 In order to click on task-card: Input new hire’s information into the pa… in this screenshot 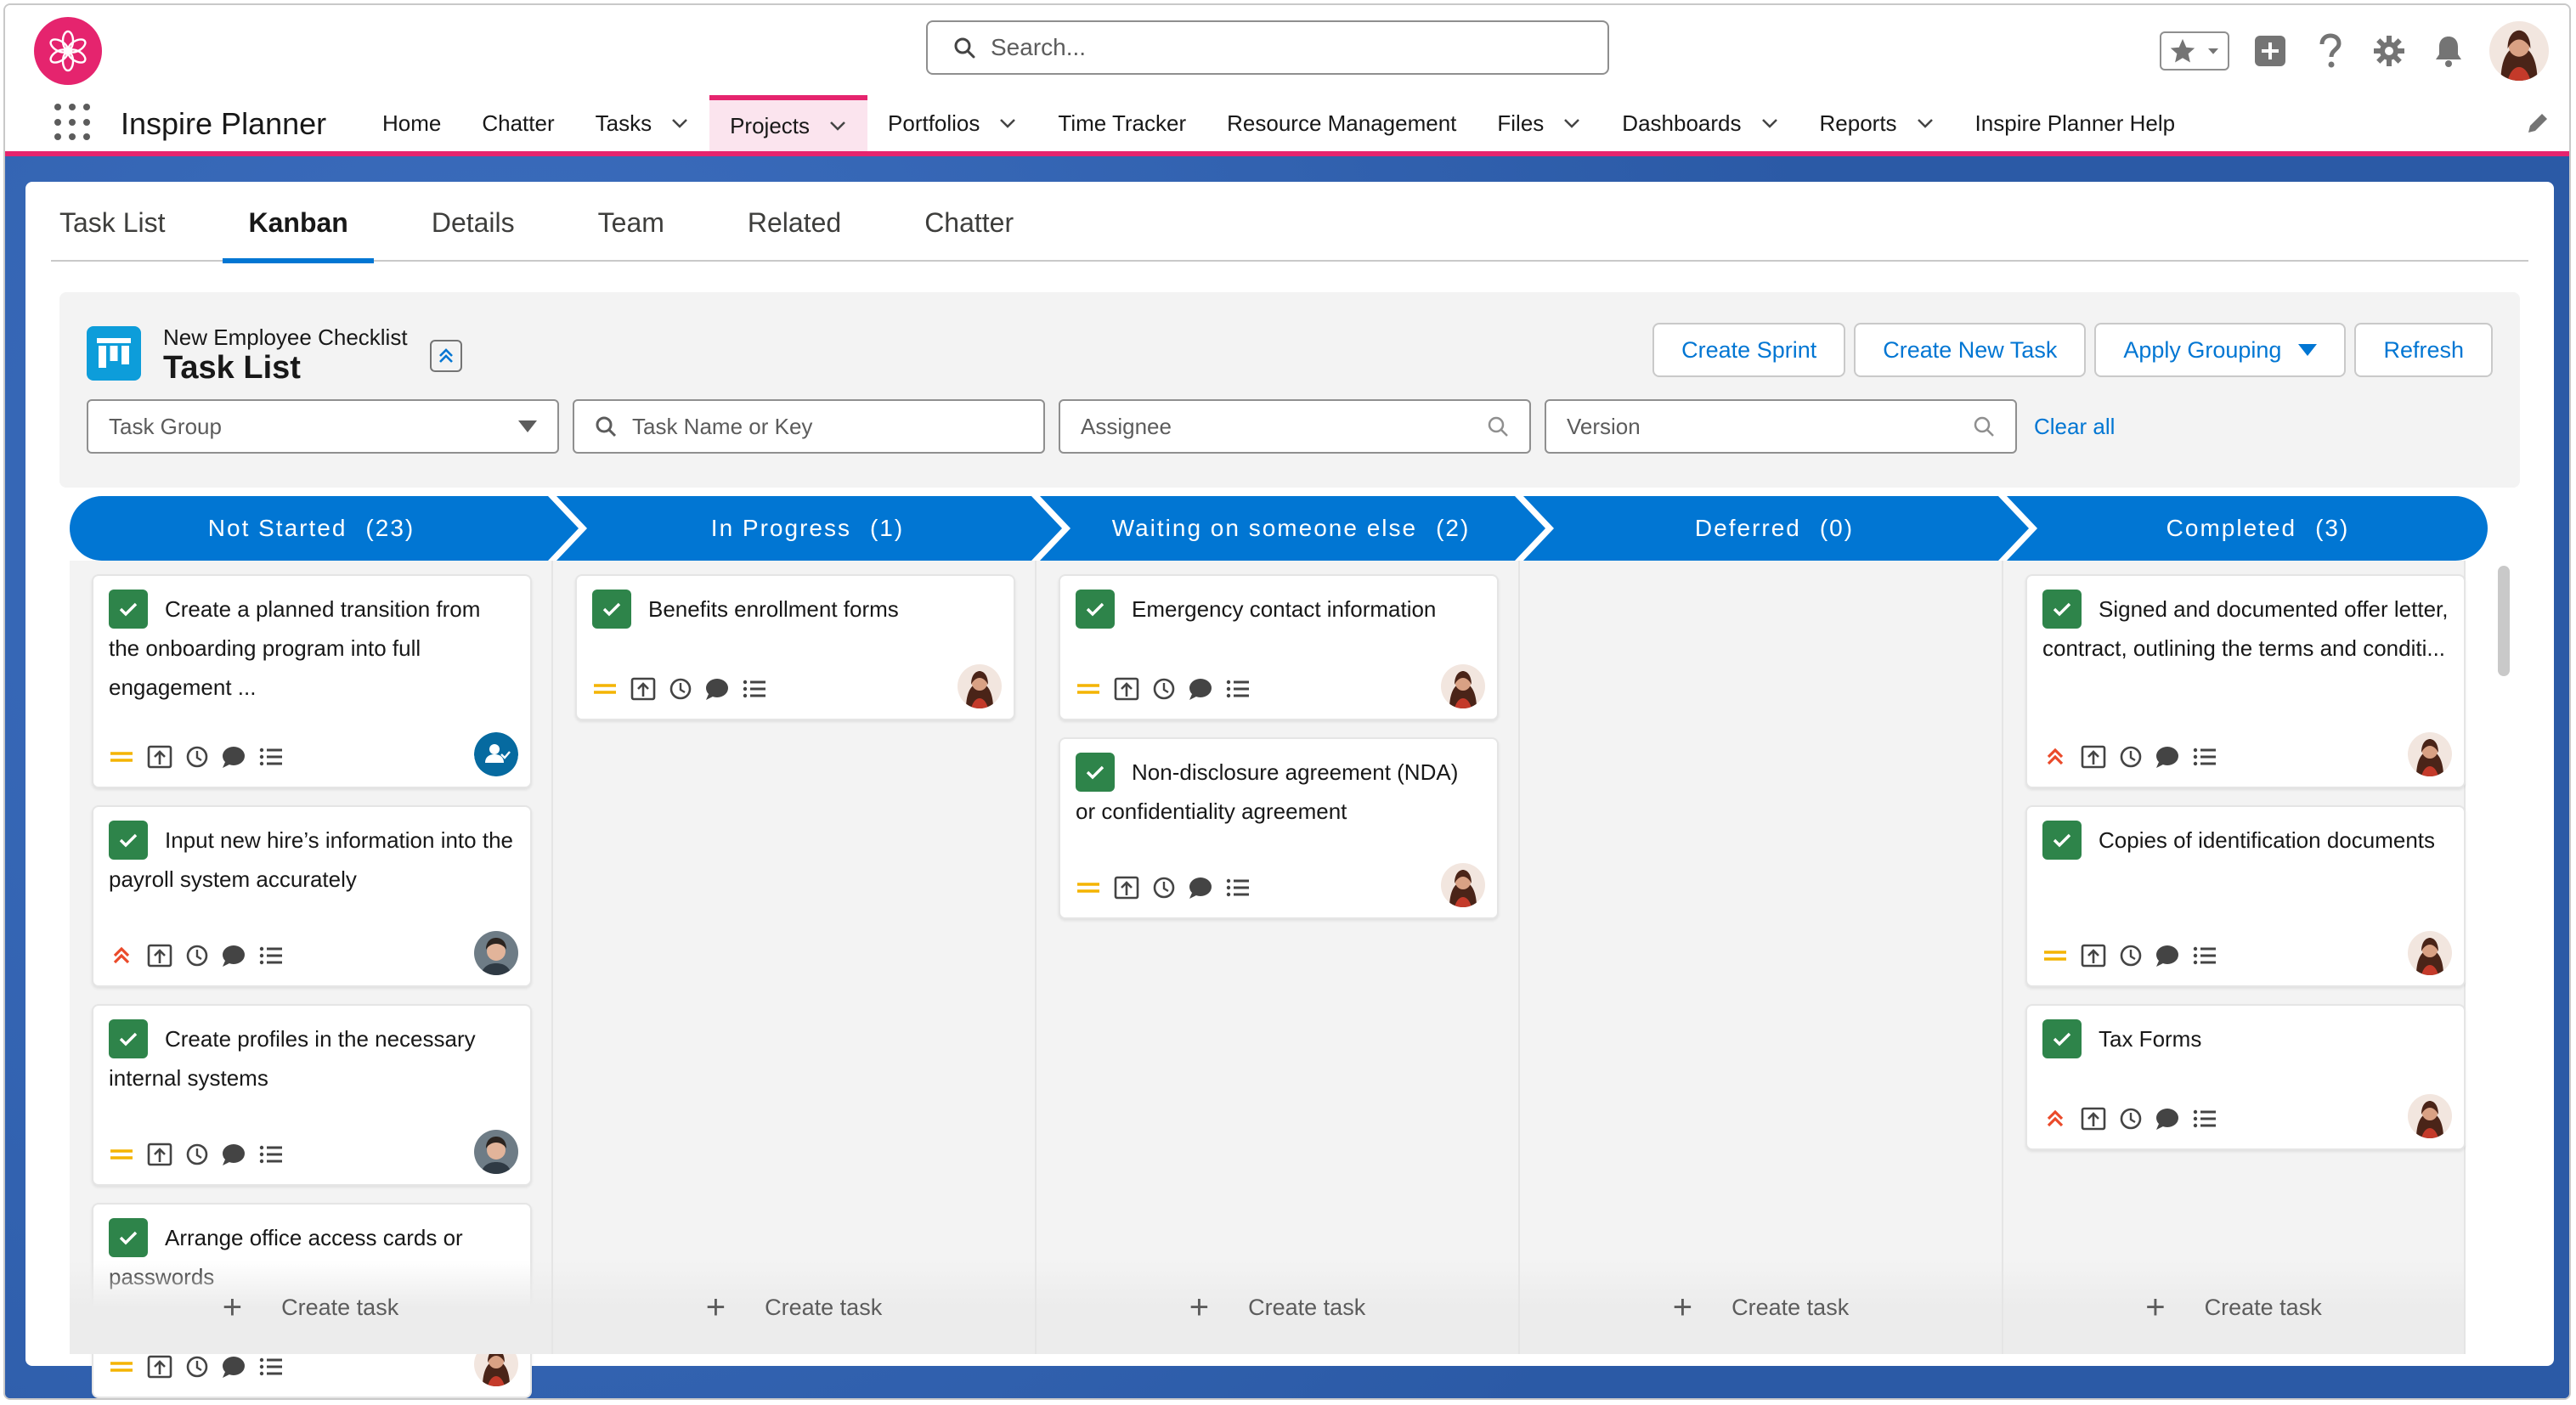, I will do `click(312, 896)`.